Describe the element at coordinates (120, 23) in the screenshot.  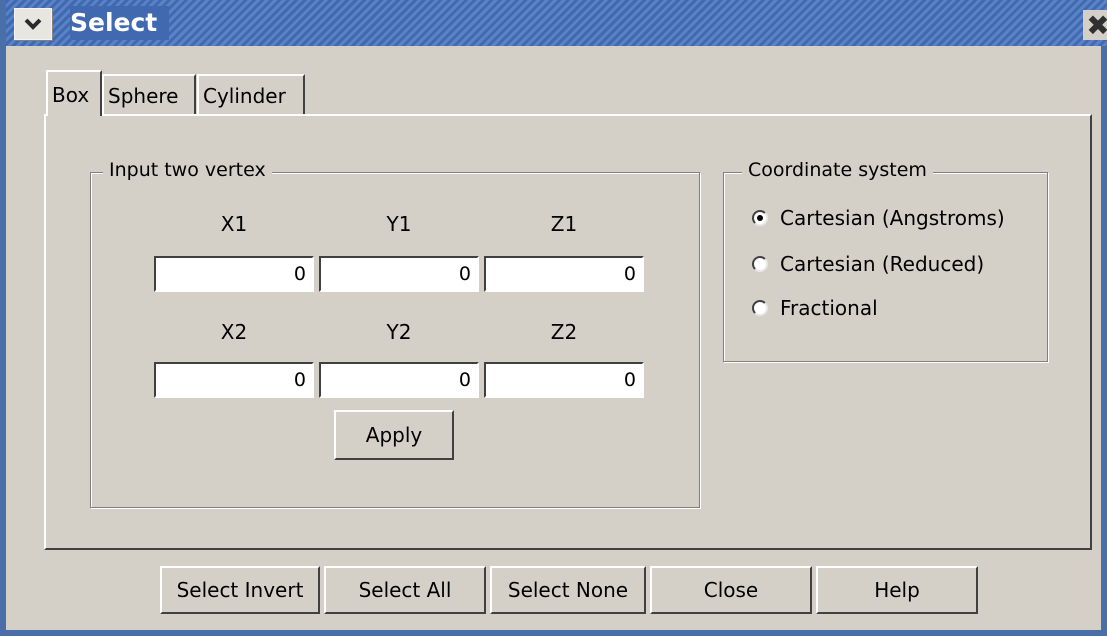
I see `window-title: Select` at that location.